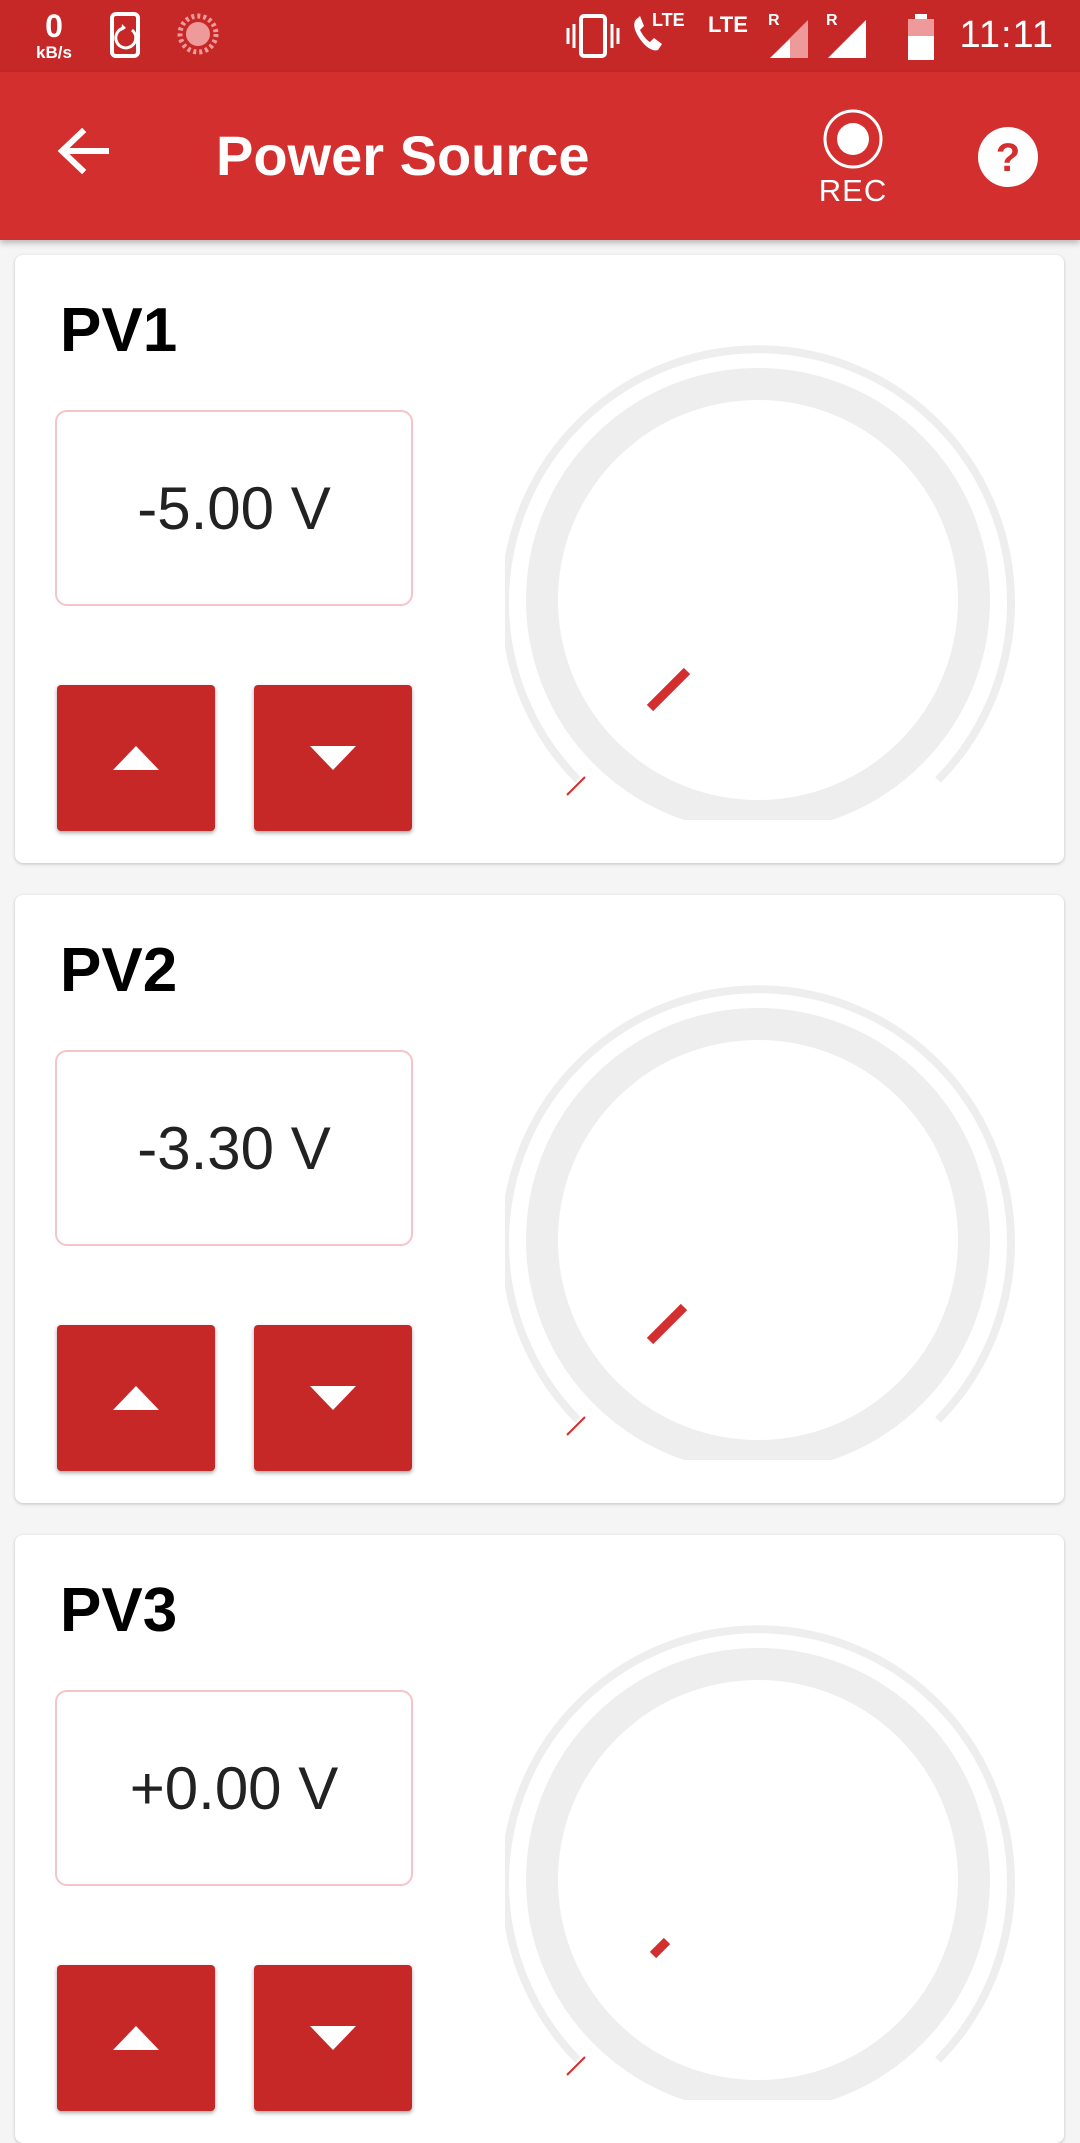 Image resolution: width=1080 pixels, height=2143 pixels. Describe the element at coordinates (125, 35) in the screenshot. I see `phone-sync-icon` at that location.